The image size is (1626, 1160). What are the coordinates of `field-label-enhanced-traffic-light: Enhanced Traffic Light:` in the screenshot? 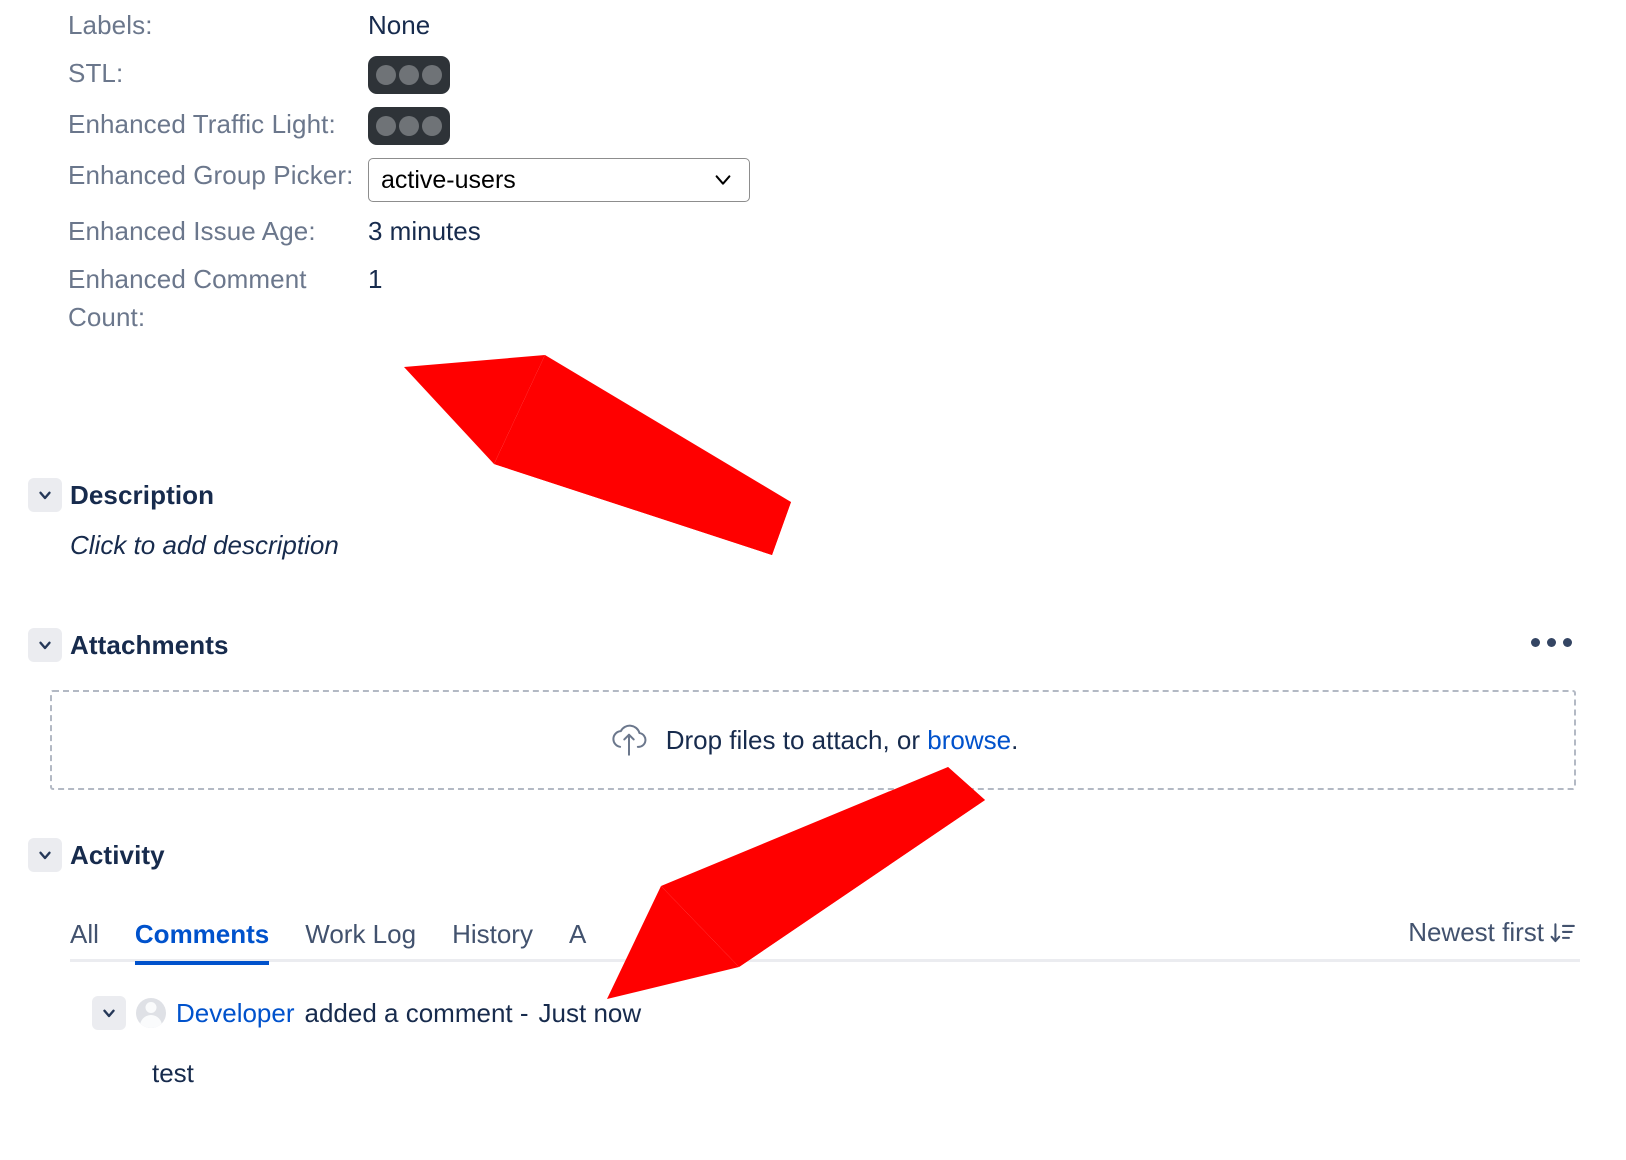 It's located at (202, 124).